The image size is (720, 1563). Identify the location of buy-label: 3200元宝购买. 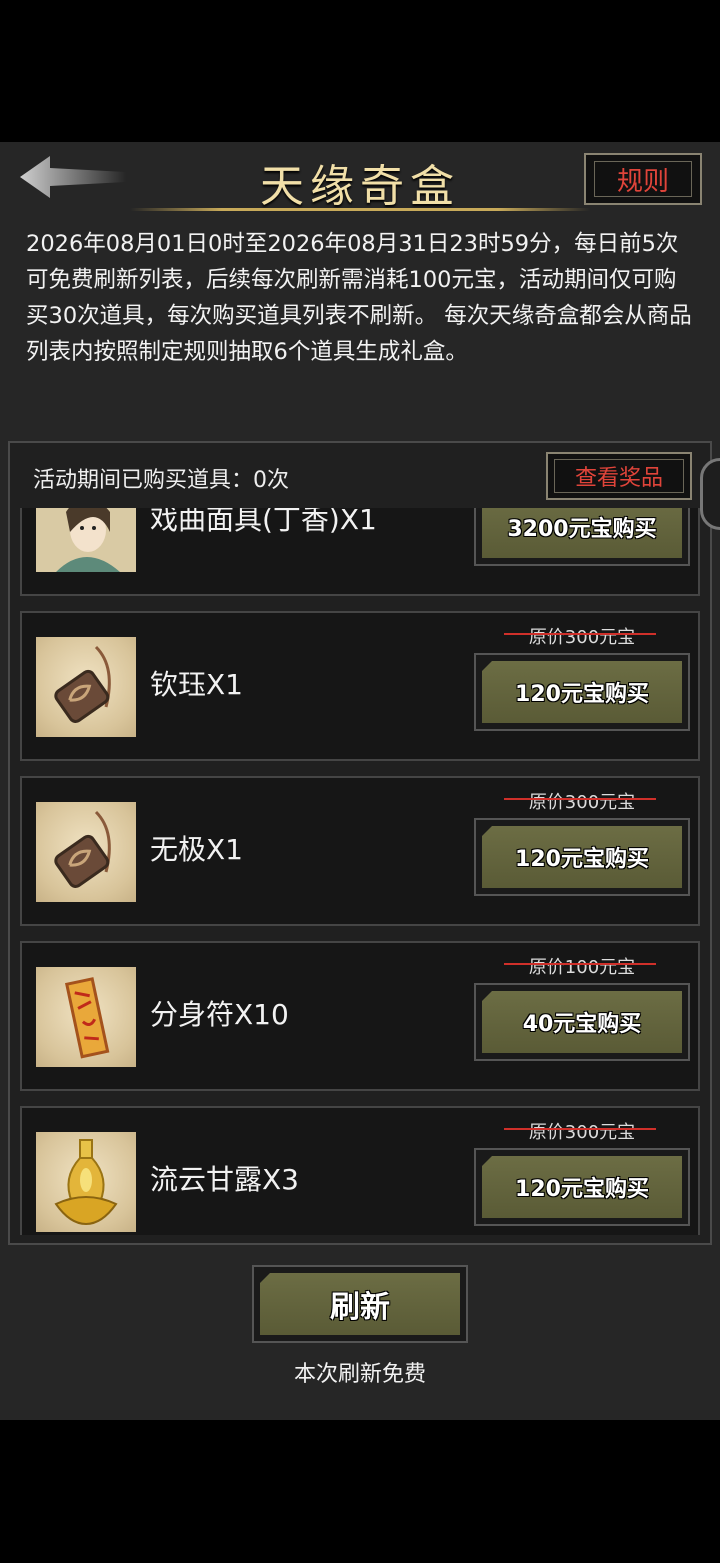
(582, 533).